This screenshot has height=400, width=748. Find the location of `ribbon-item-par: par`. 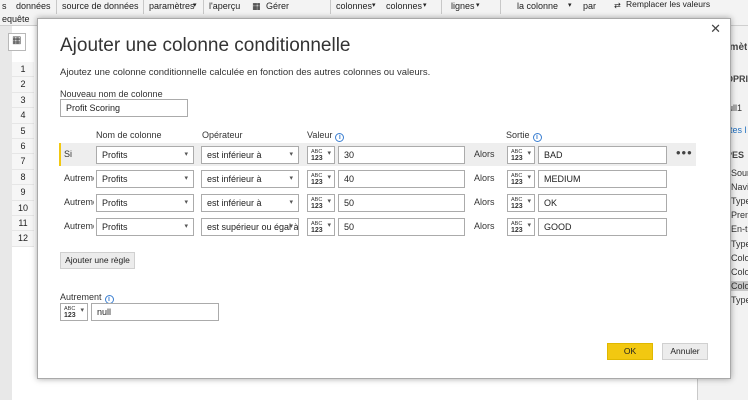

ribbon-item-par: par is located at coordinates (589, 6).